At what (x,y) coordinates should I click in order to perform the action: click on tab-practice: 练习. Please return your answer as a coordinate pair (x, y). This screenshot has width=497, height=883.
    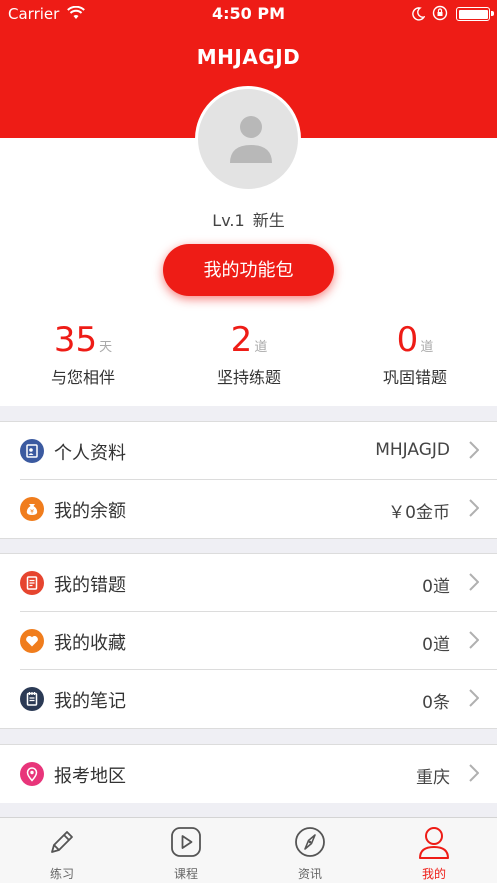
    Looking at the image, I should click on (62, 850).